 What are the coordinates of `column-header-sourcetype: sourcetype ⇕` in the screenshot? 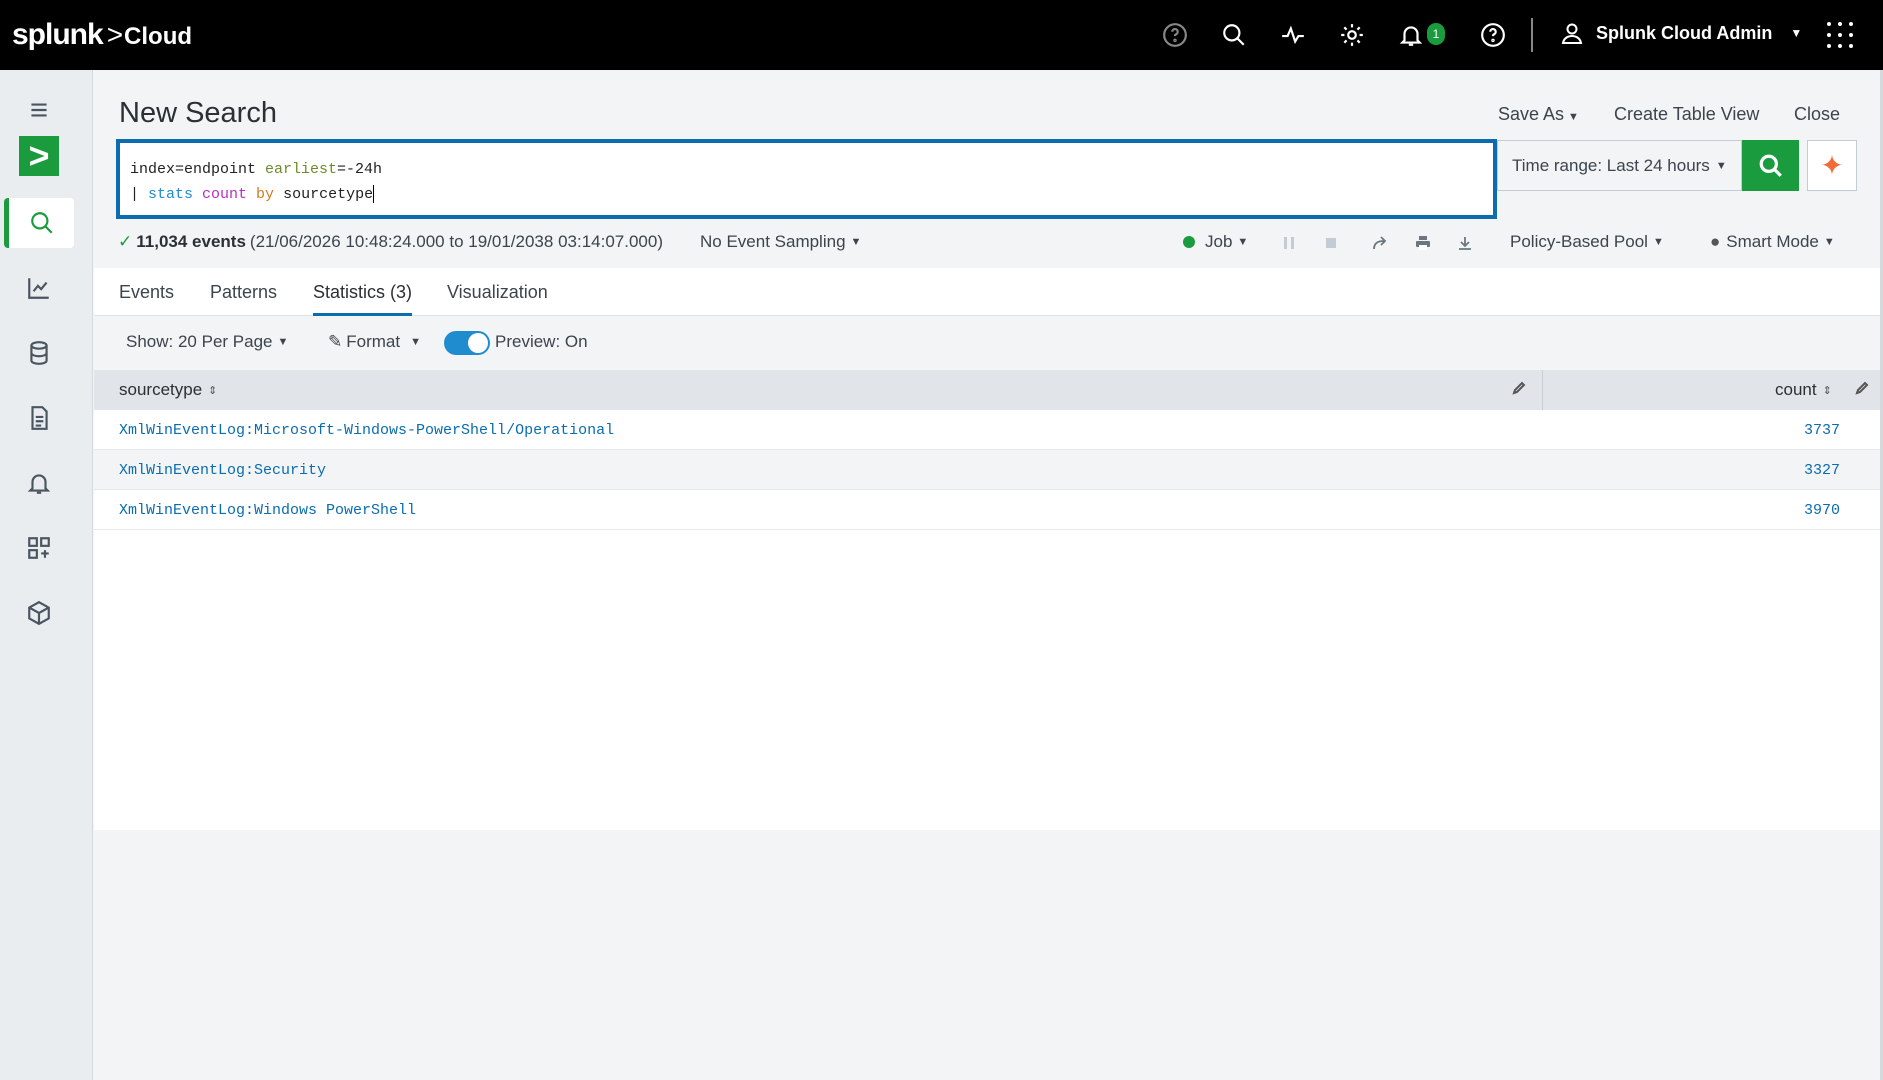 It's located at (168, 390).